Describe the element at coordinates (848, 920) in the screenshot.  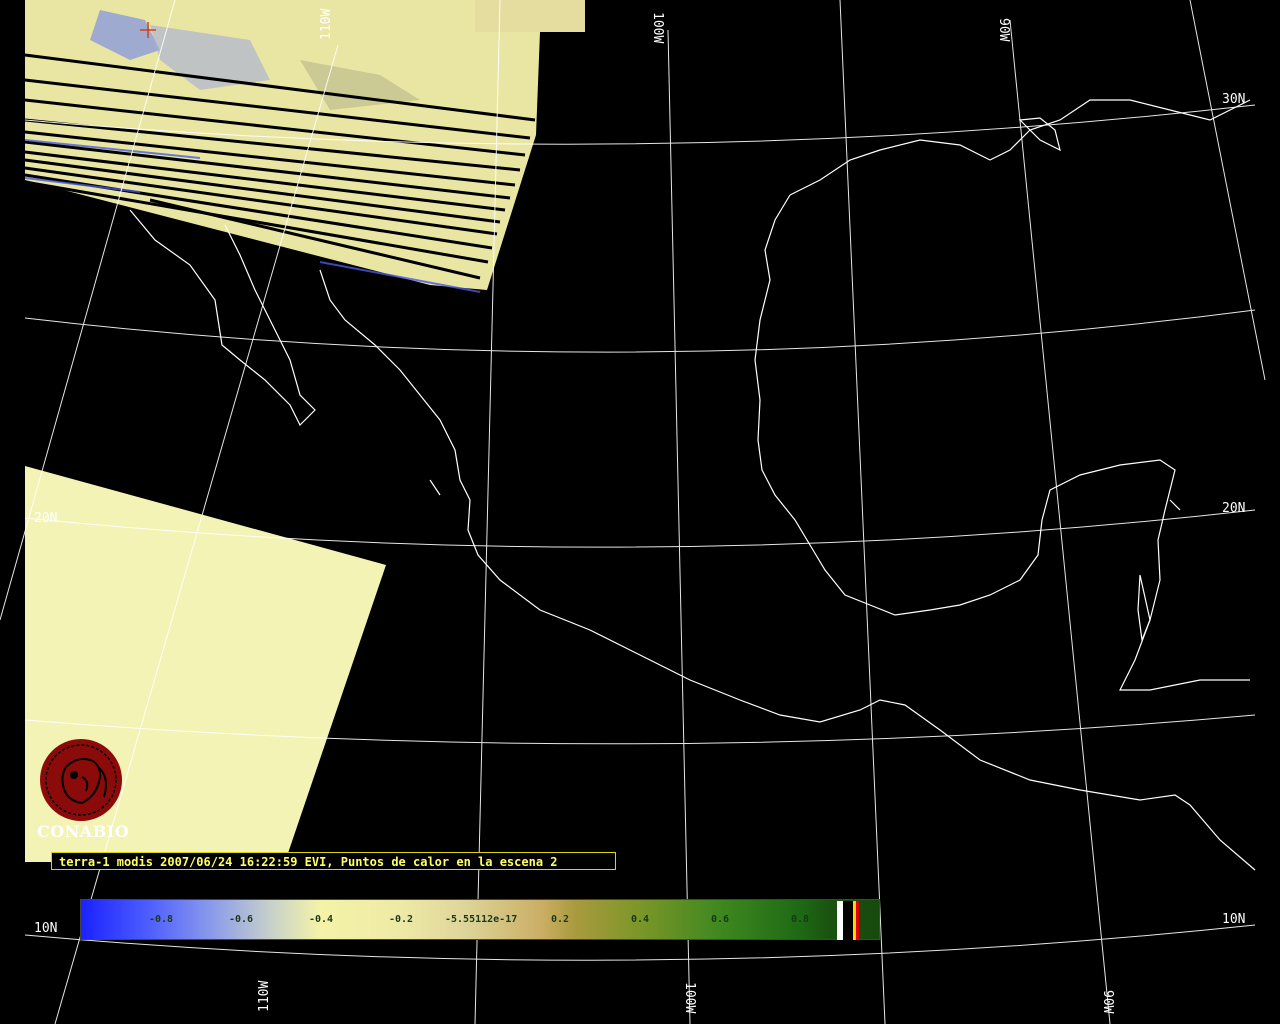
I see `colorbar-swatch-black` at that location.